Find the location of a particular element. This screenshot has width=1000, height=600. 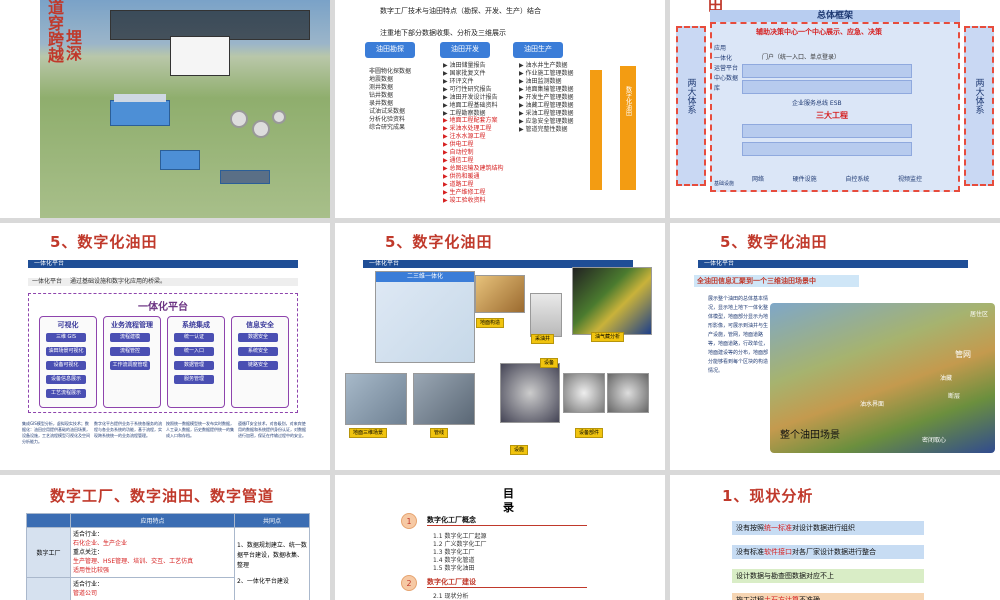

list-item: ▶ 地面集输管理数据 is located at coordinates (546, 89).